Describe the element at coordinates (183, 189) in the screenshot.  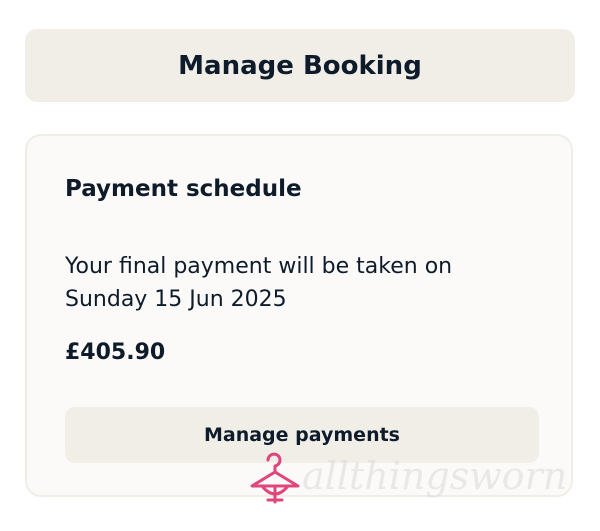
I see `payment-schedule-title: Payment schedule` at that location.